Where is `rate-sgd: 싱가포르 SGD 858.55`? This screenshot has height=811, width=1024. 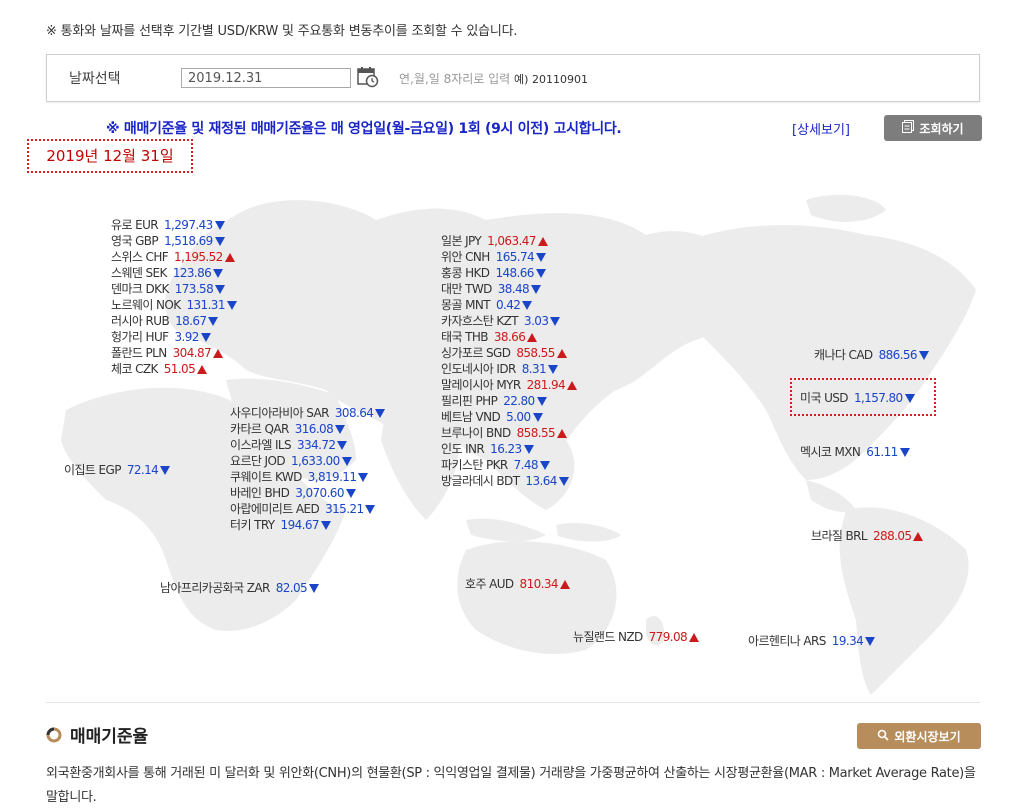 rate-sgd: 싱가포르 SGD 858.55 is located at coordinates (504, 353).